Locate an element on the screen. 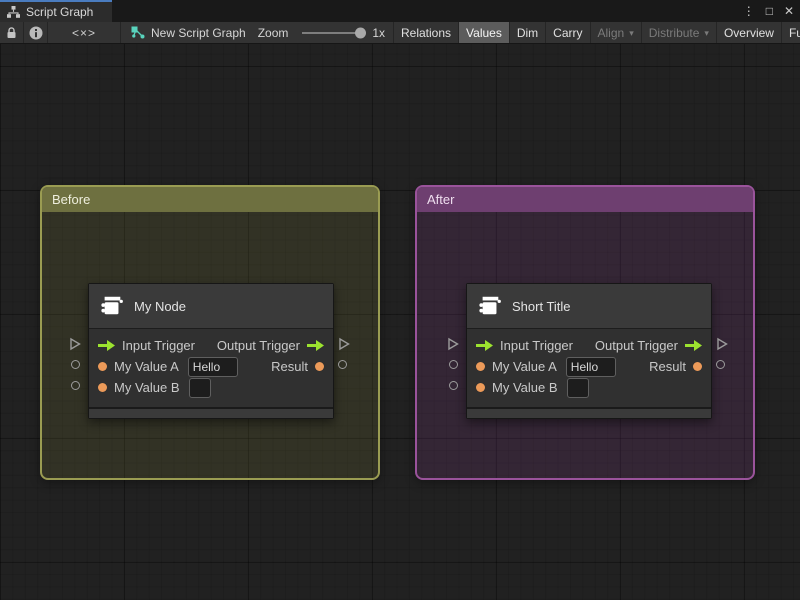  toolbar-button-align: Align ▾ is located at coordinates (616, 32).